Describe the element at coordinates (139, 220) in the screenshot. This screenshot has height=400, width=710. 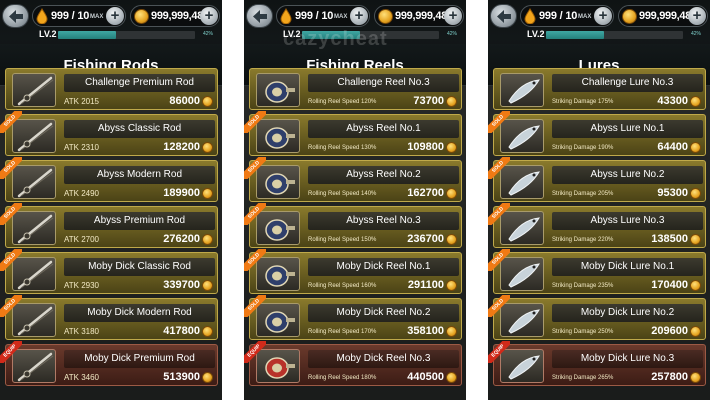
I see `item-name: Abyss Premium Rod` at that location.